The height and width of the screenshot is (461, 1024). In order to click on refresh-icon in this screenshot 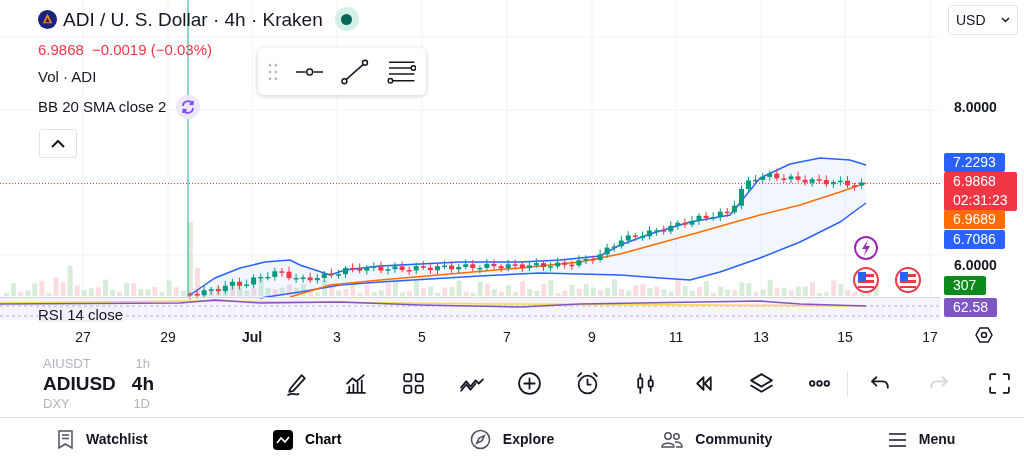, I will do `click(188, 107)`.